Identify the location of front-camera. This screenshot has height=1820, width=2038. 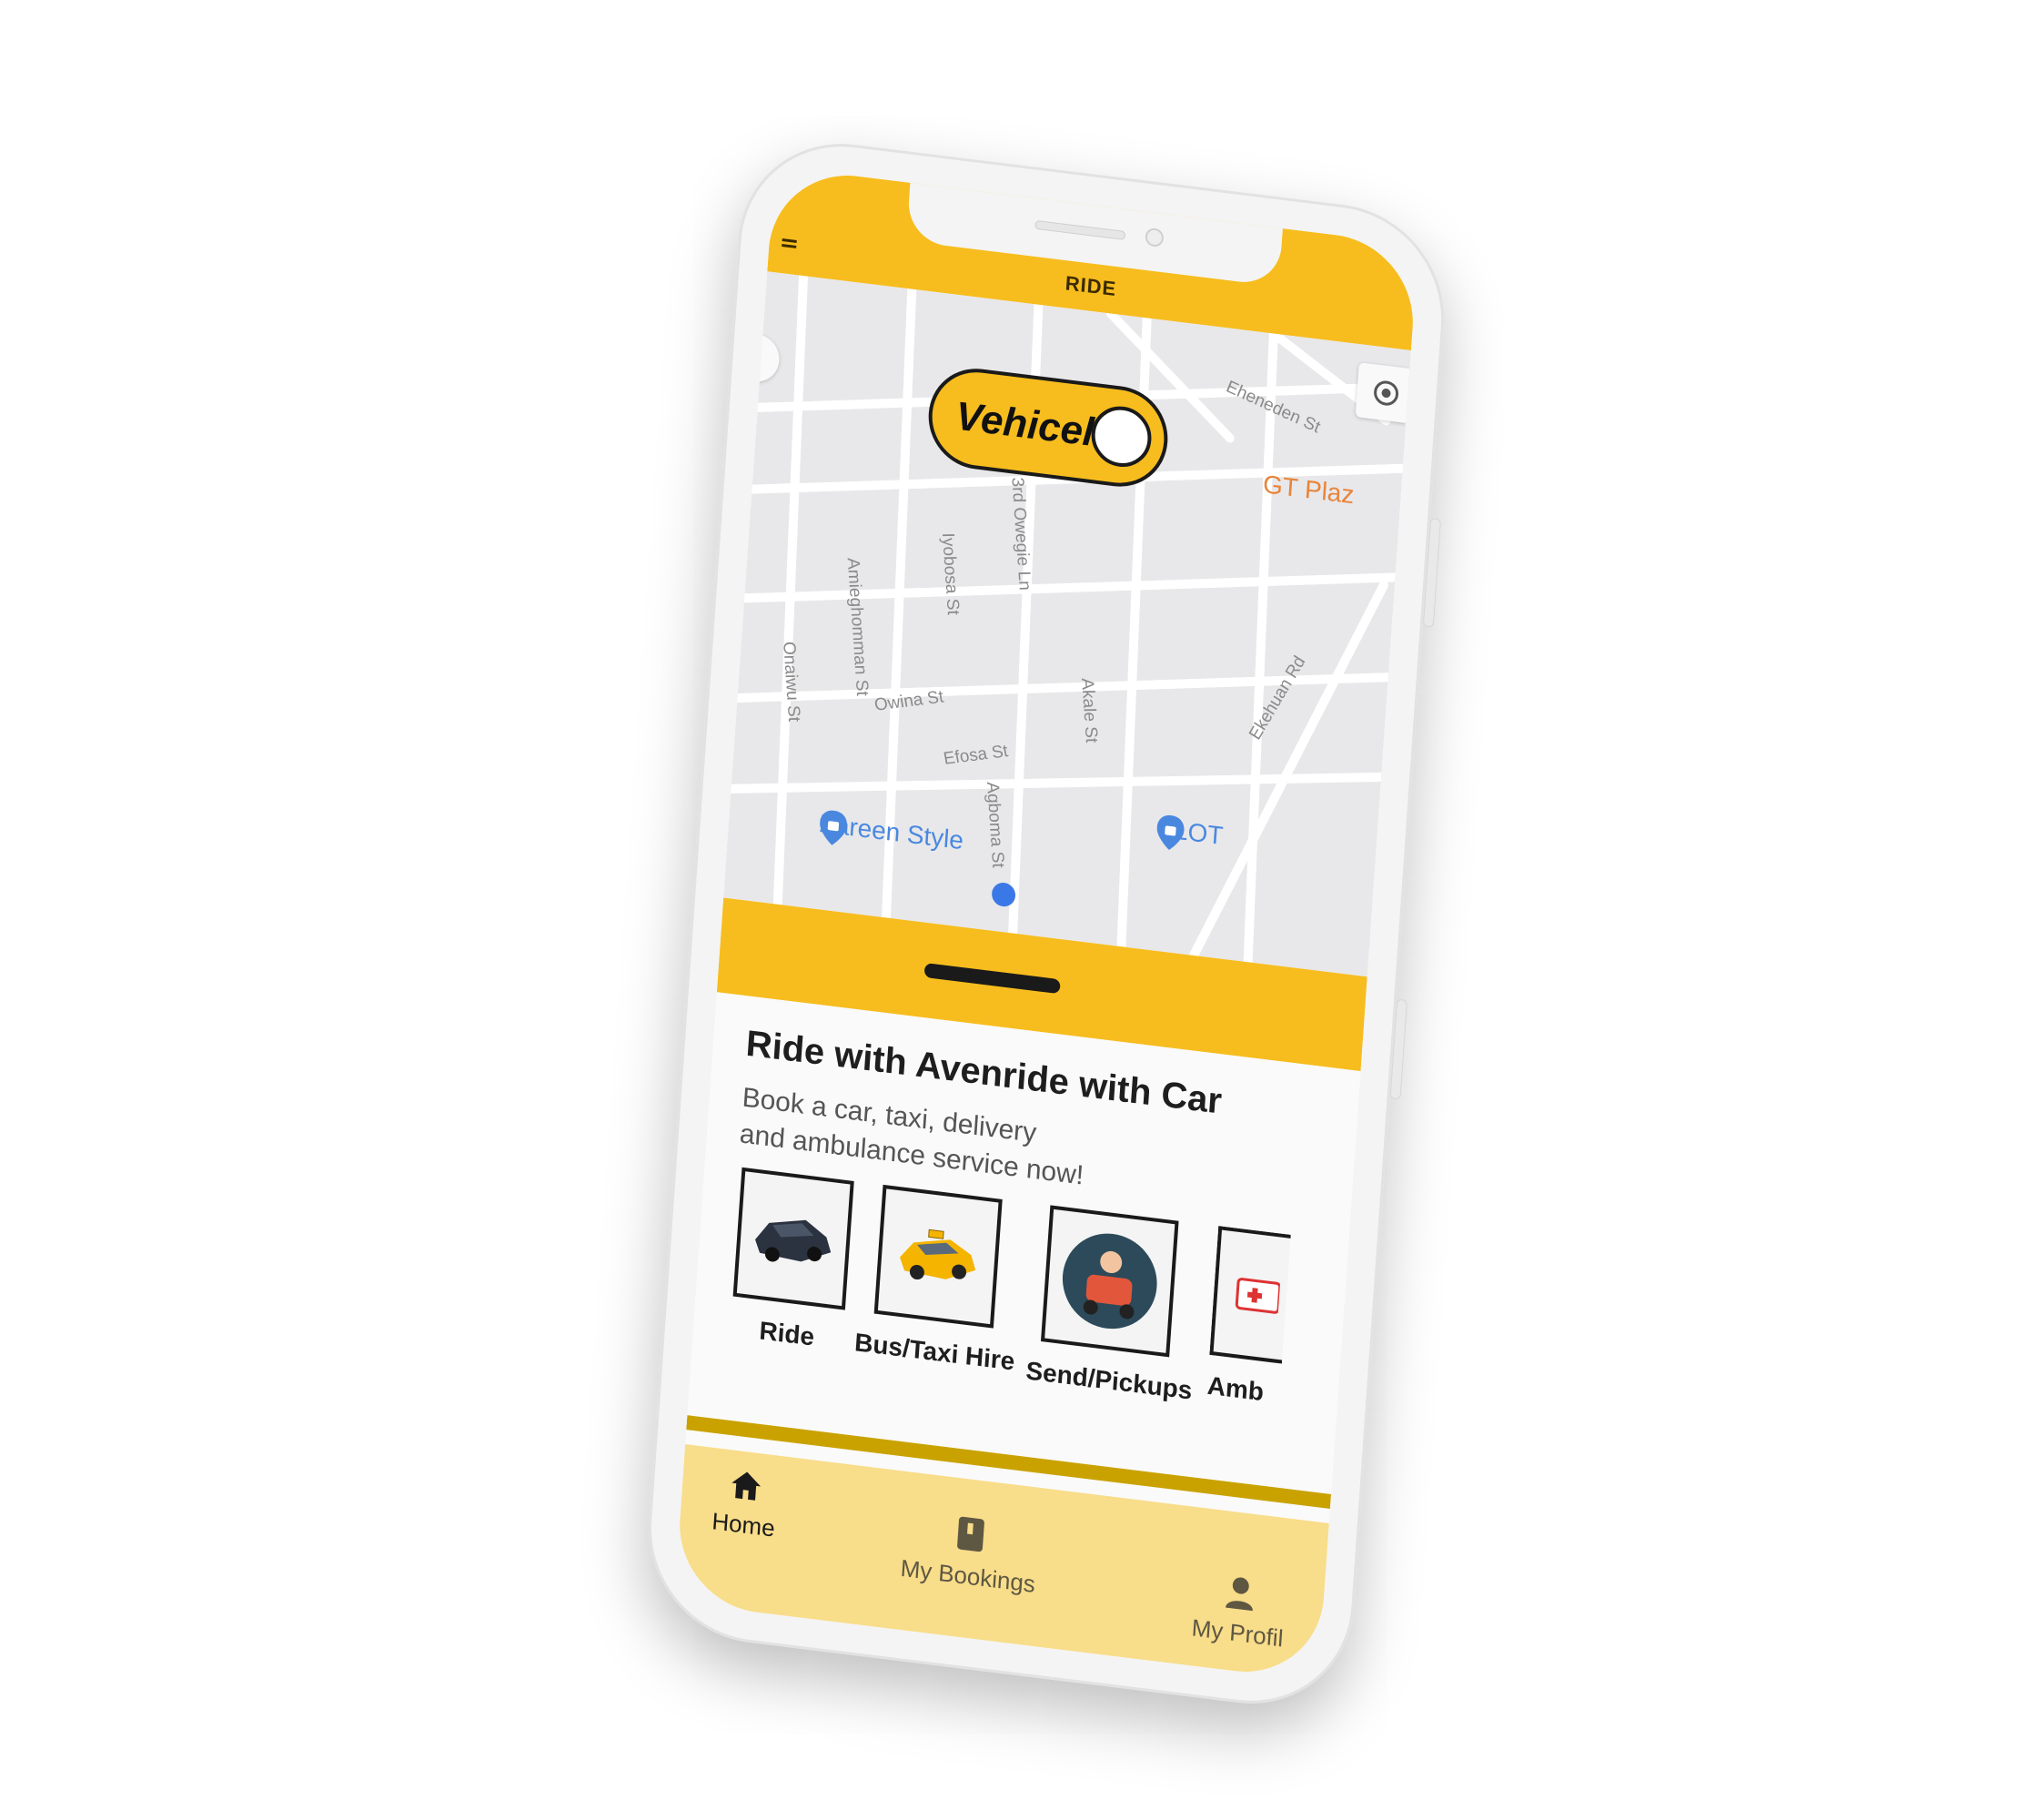
(1155, 238).